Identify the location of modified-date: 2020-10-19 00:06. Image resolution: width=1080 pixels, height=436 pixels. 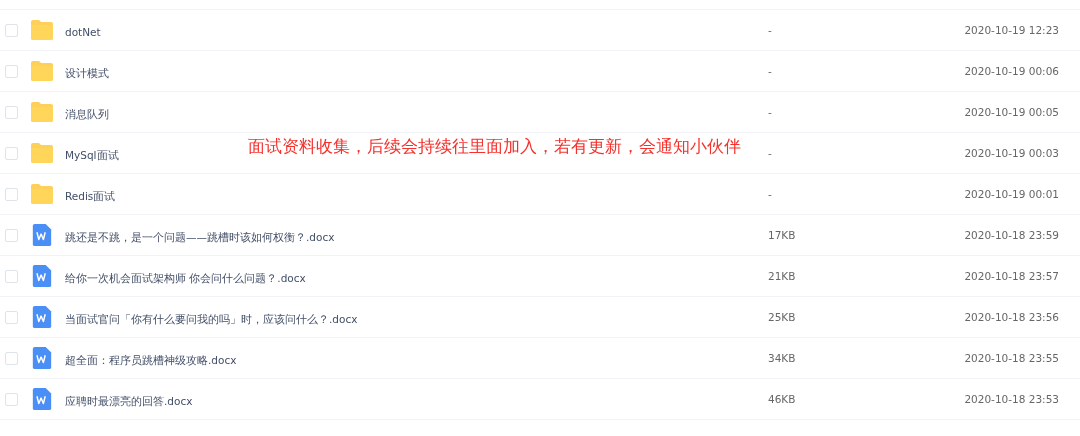
(1011, 71).